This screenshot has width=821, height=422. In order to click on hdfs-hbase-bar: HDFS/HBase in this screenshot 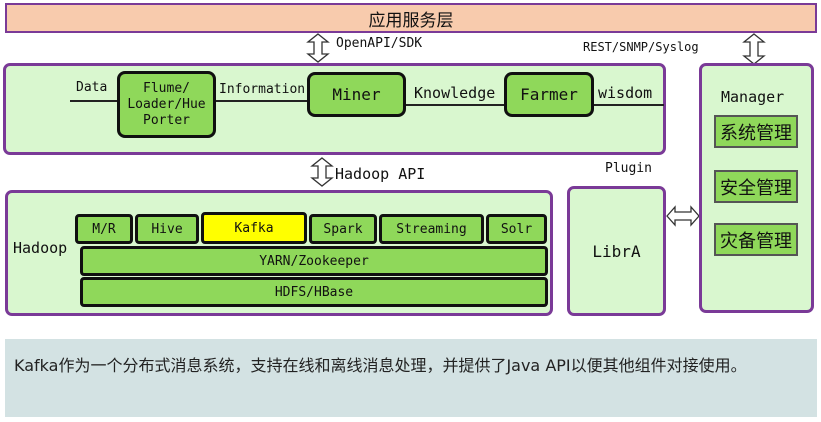, I will do `click(314, 292)`.